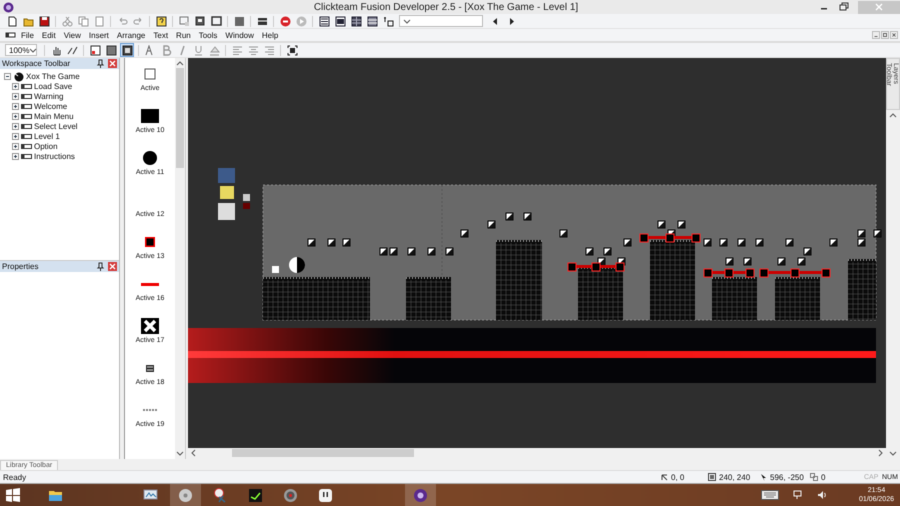 The width and height of the screenshot is (900, 506). I want to click on mdi-restore-icon, so click(885, 35).